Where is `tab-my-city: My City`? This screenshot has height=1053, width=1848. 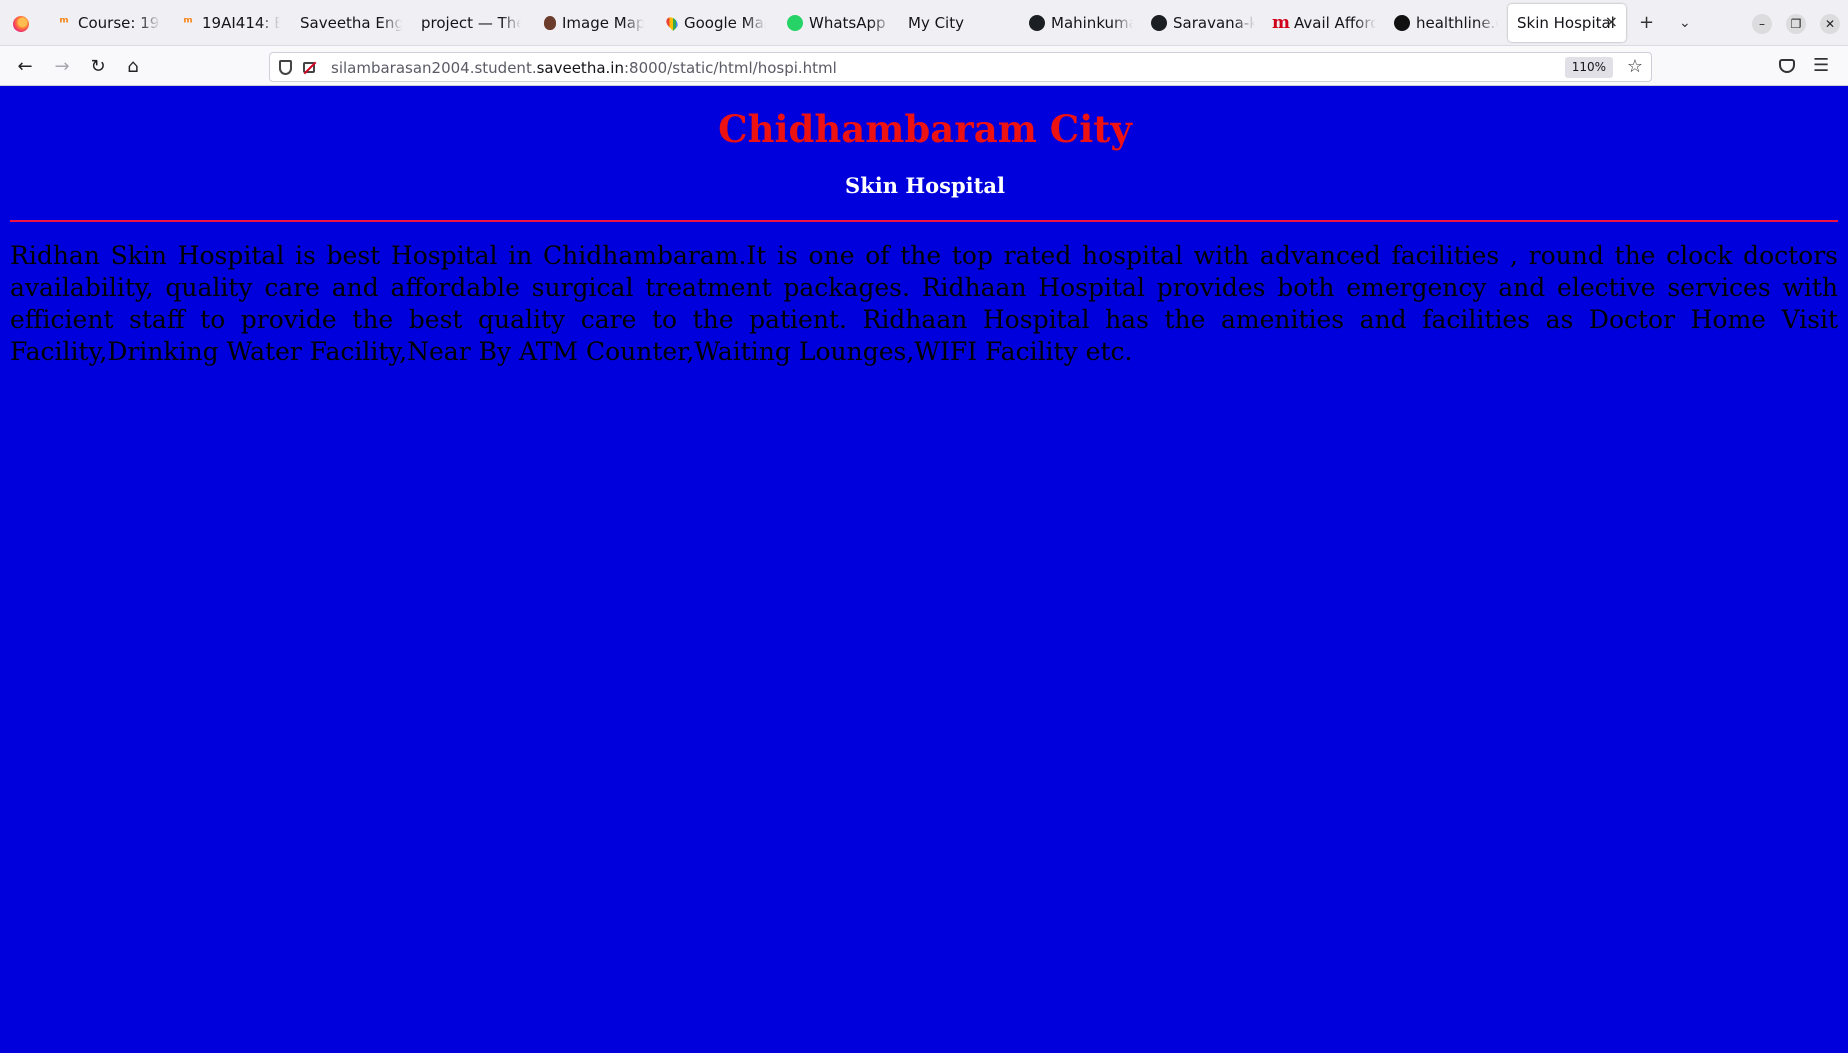 tab-my-city: My City is located at coordinates (958, 23).